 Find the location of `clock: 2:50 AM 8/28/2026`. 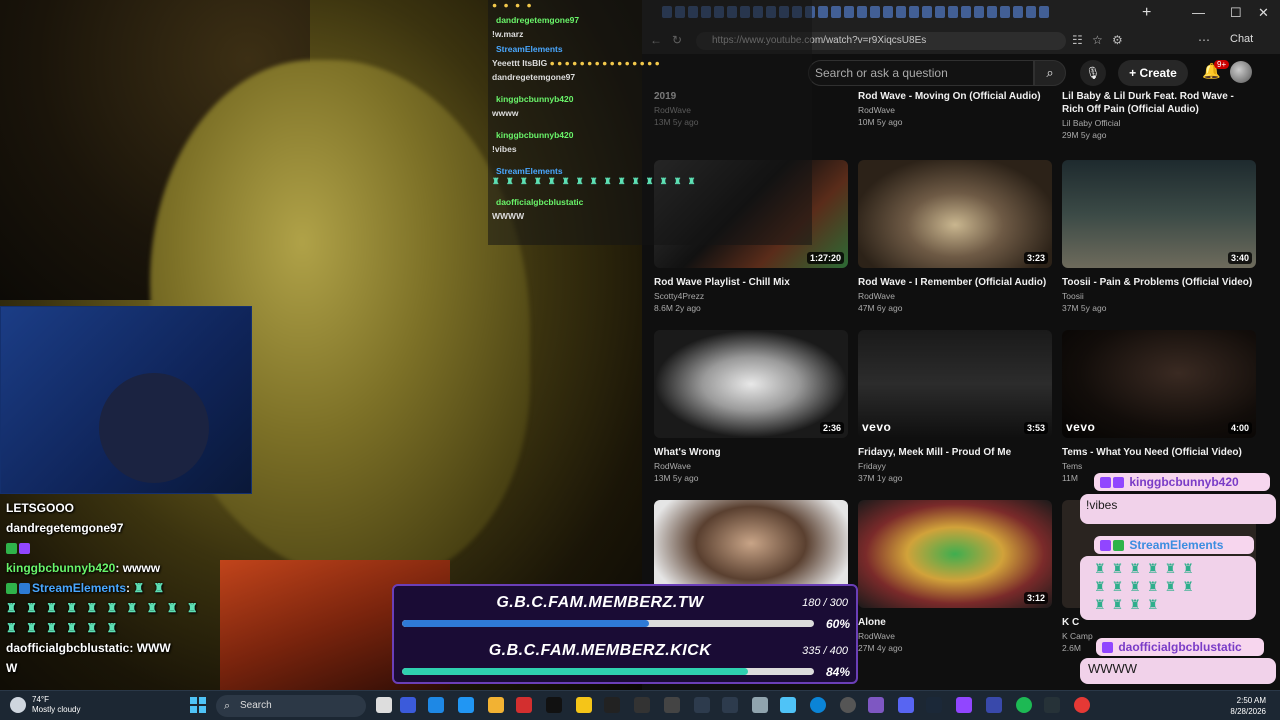

clock: 2:50 AM 8/28/2026 is located at coordinates (1248, 706).